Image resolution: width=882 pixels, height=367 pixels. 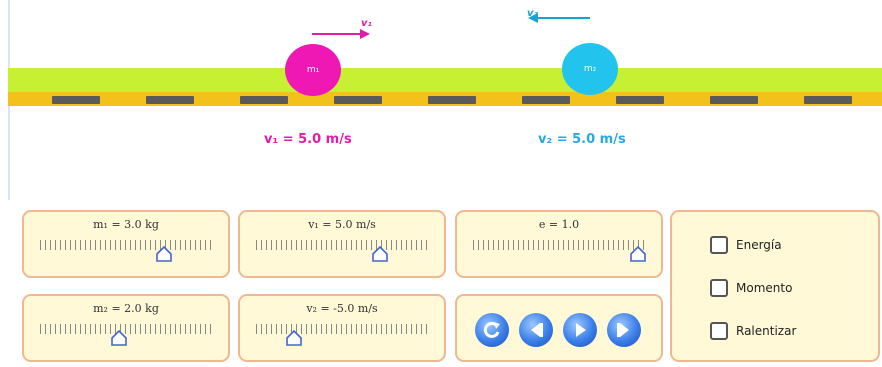 I want to click on step-back-button, so click(x=536, y=330).